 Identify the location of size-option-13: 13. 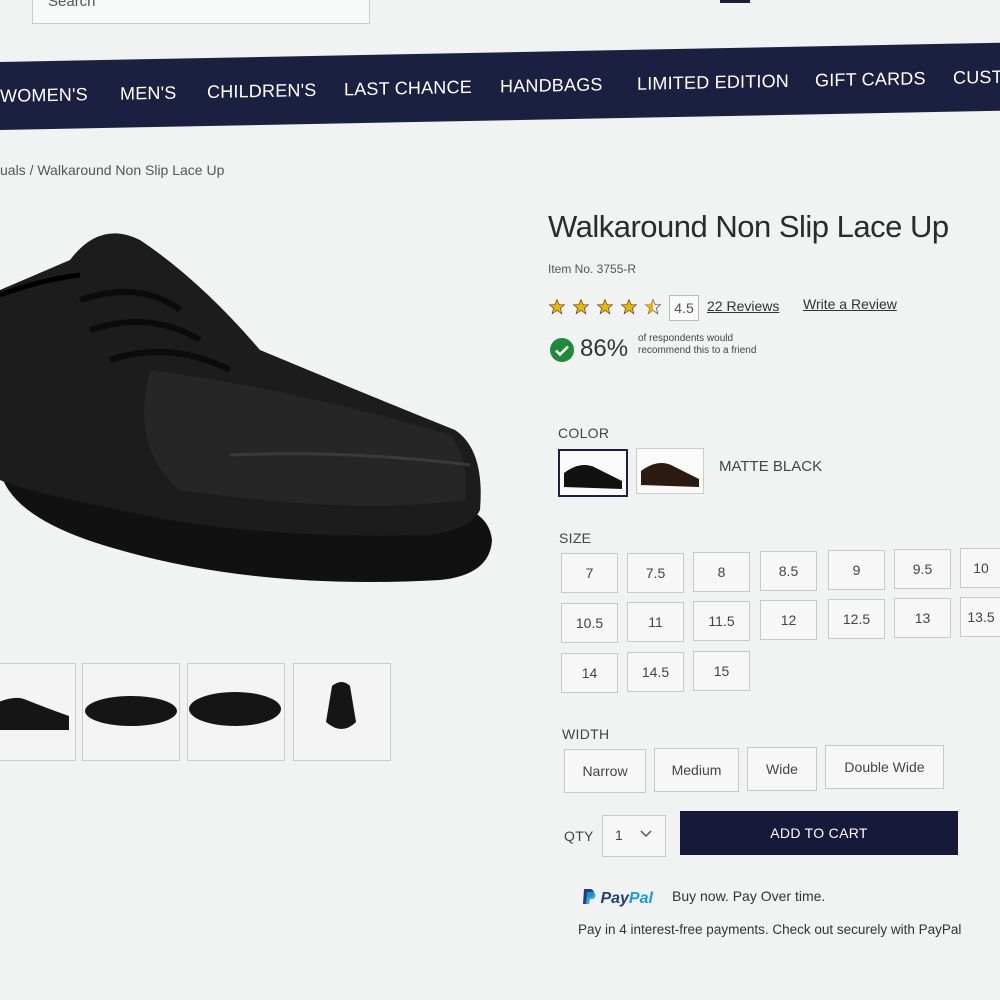
(922, 618).